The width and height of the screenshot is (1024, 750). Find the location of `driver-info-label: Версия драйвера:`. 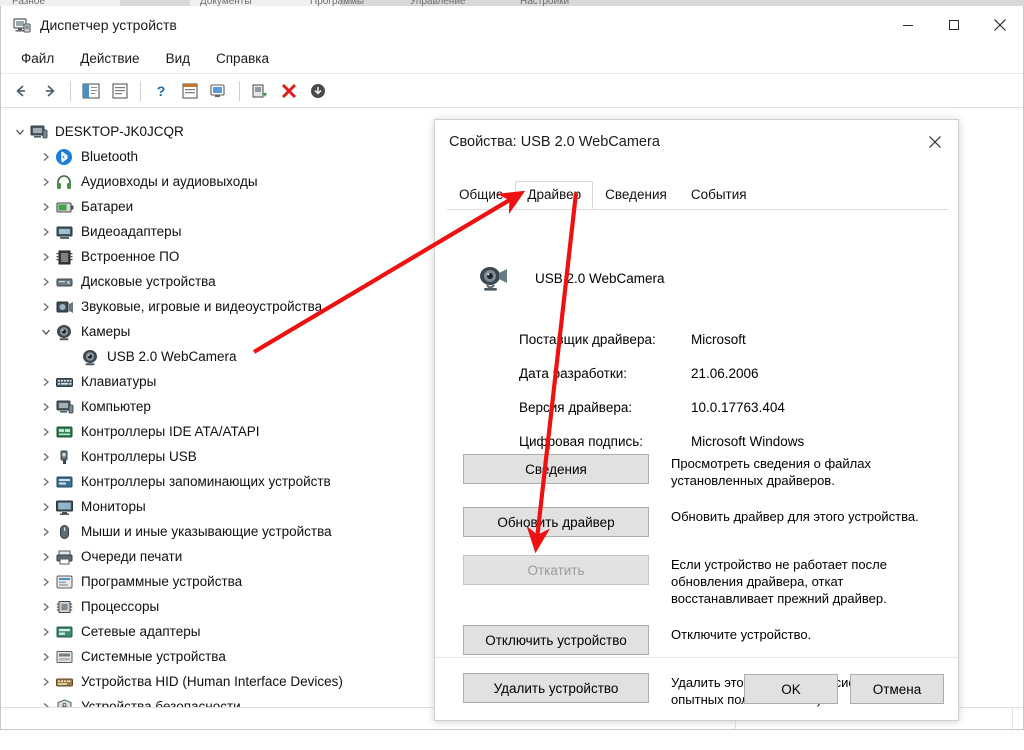

driver-info-label: Версия драйвера: is located at coordinates (576, 407).